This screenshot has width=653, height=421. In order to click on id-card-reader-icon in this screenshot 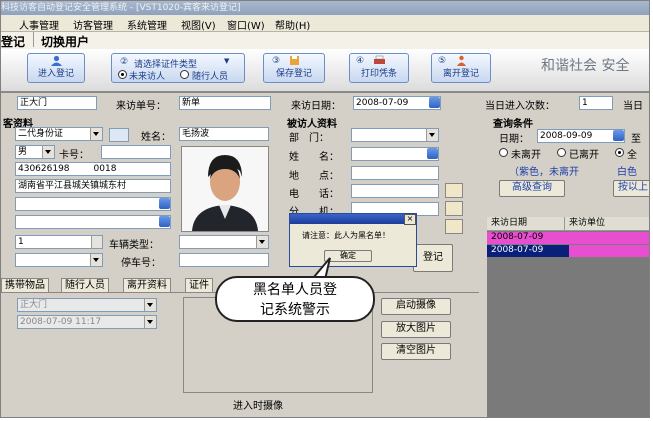, I will do `click(119, 135)`.